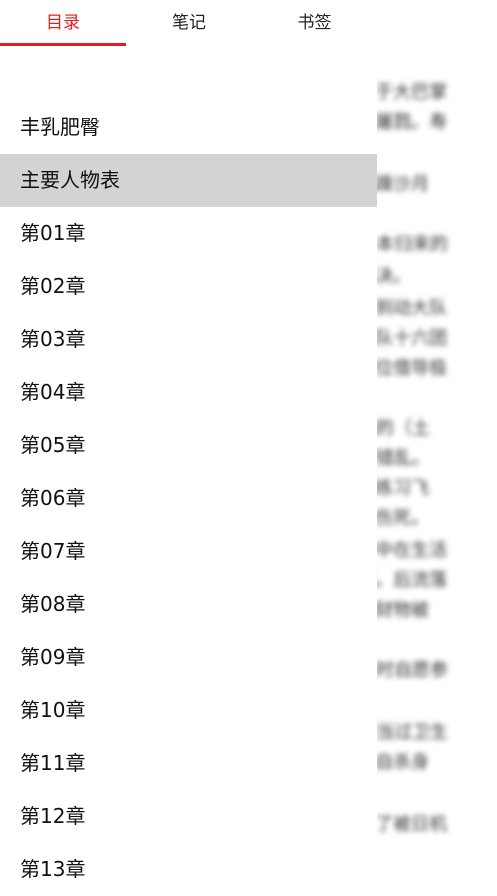  What do you see at coordinates (188, 392) in the screenshot?
I see `toc-item-chapter-04: 第04章` at bounding box center [188, 392].